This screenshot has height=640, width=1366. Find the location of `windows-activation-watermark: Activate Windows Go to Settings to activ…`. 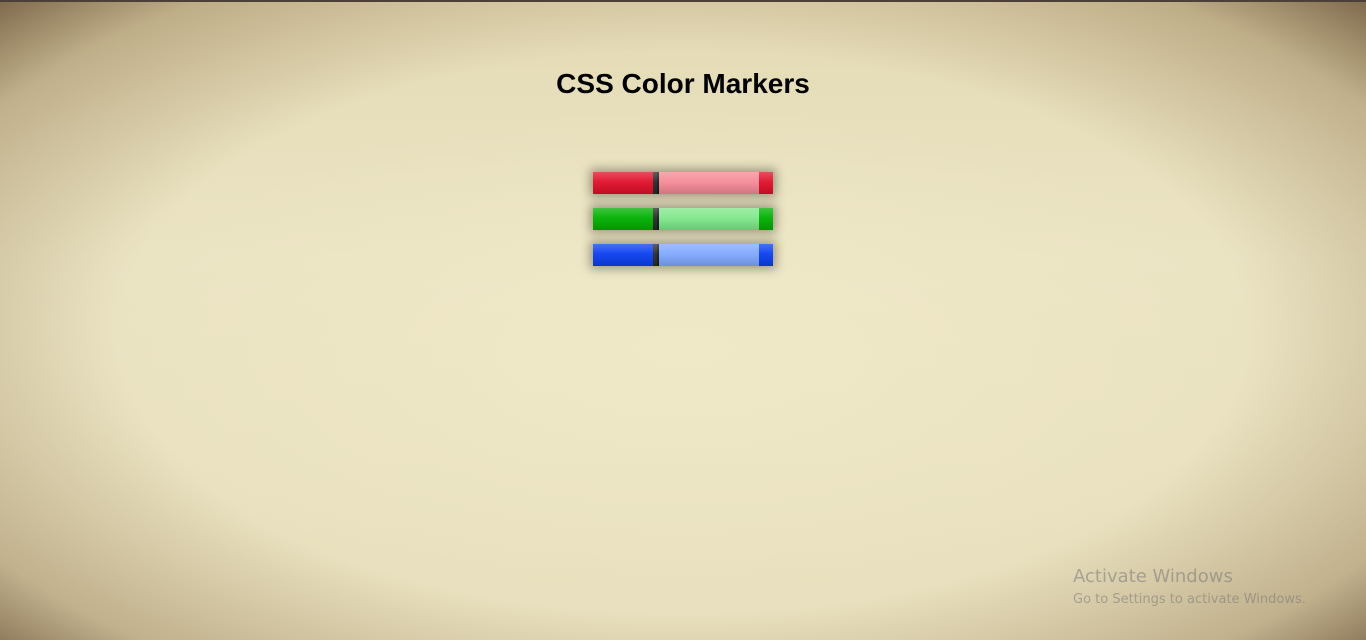

windows-activation-watermark: Activate Windows Go to Settings to activ… is located at coordinates (1189, 588).